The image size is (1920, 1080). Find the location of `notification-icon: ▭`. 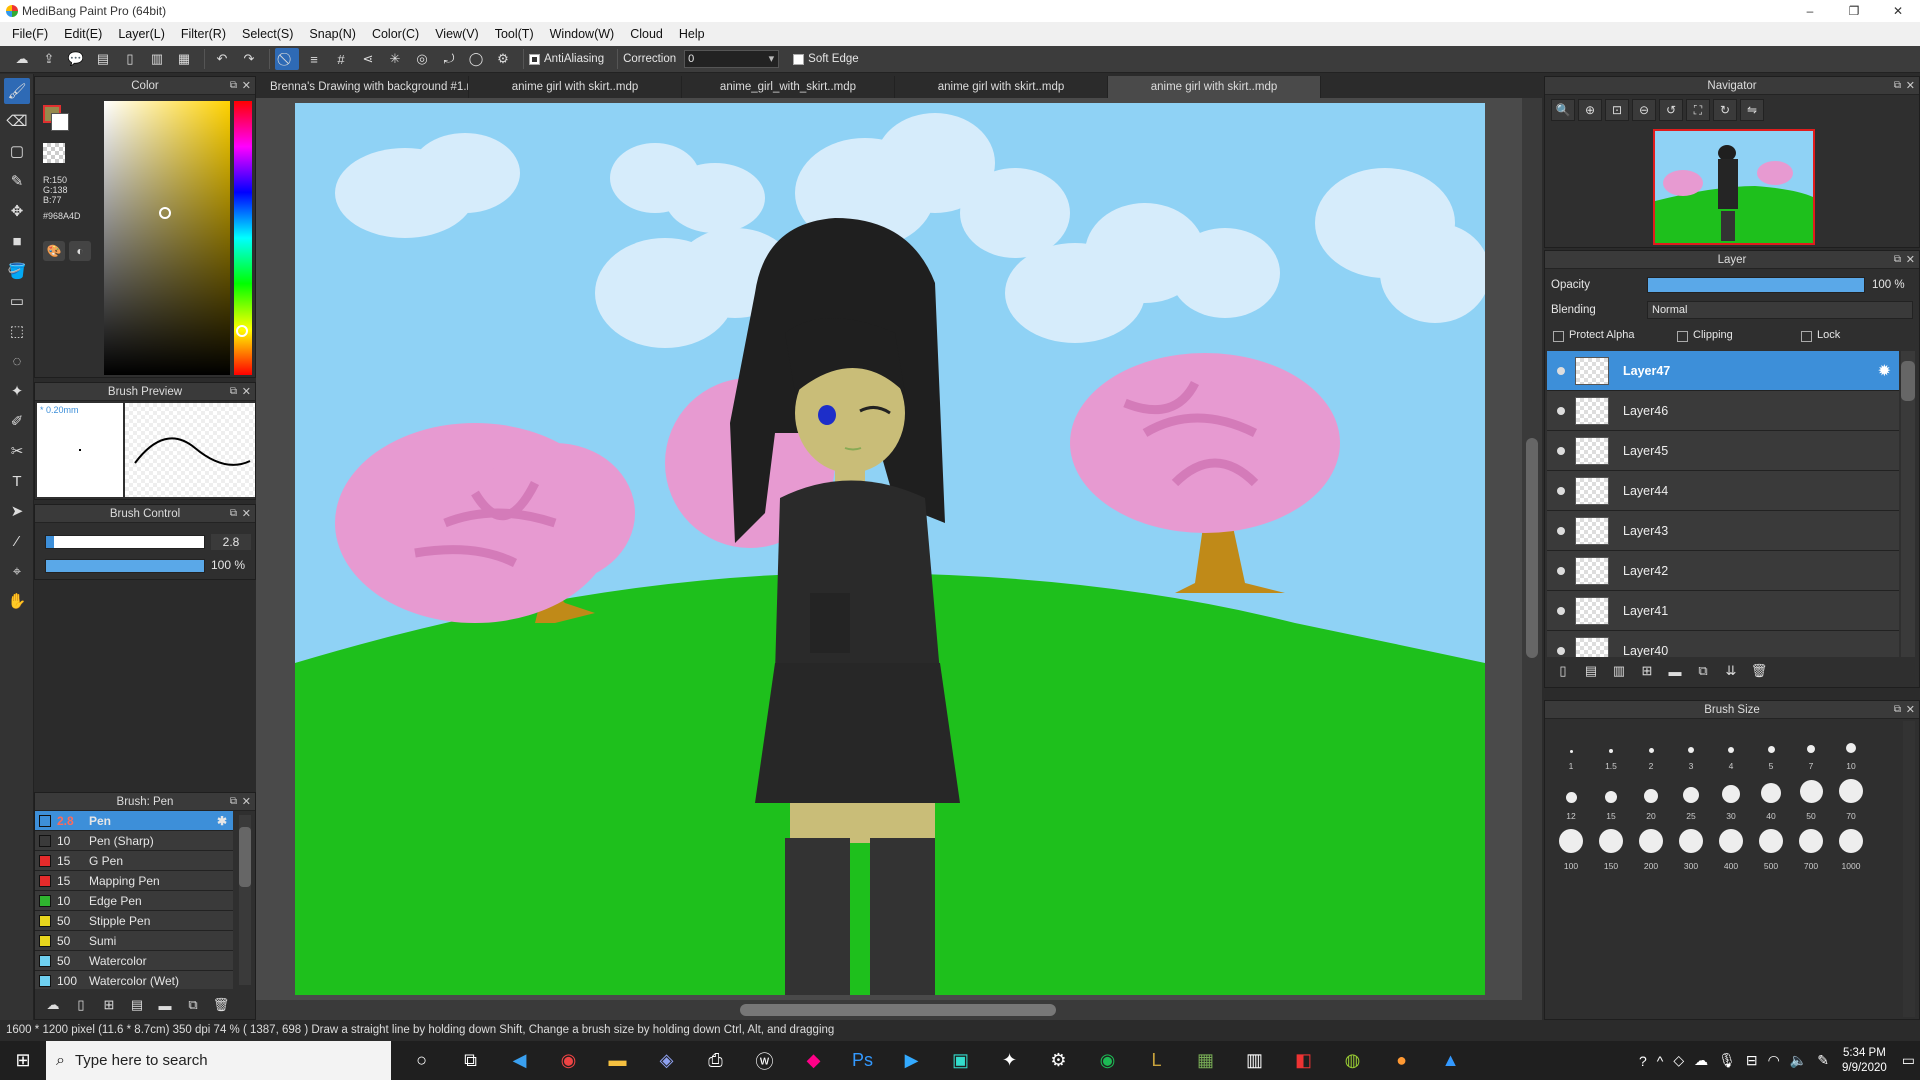

notification-icon: ▭ is located at coordinates (1908, 1060).